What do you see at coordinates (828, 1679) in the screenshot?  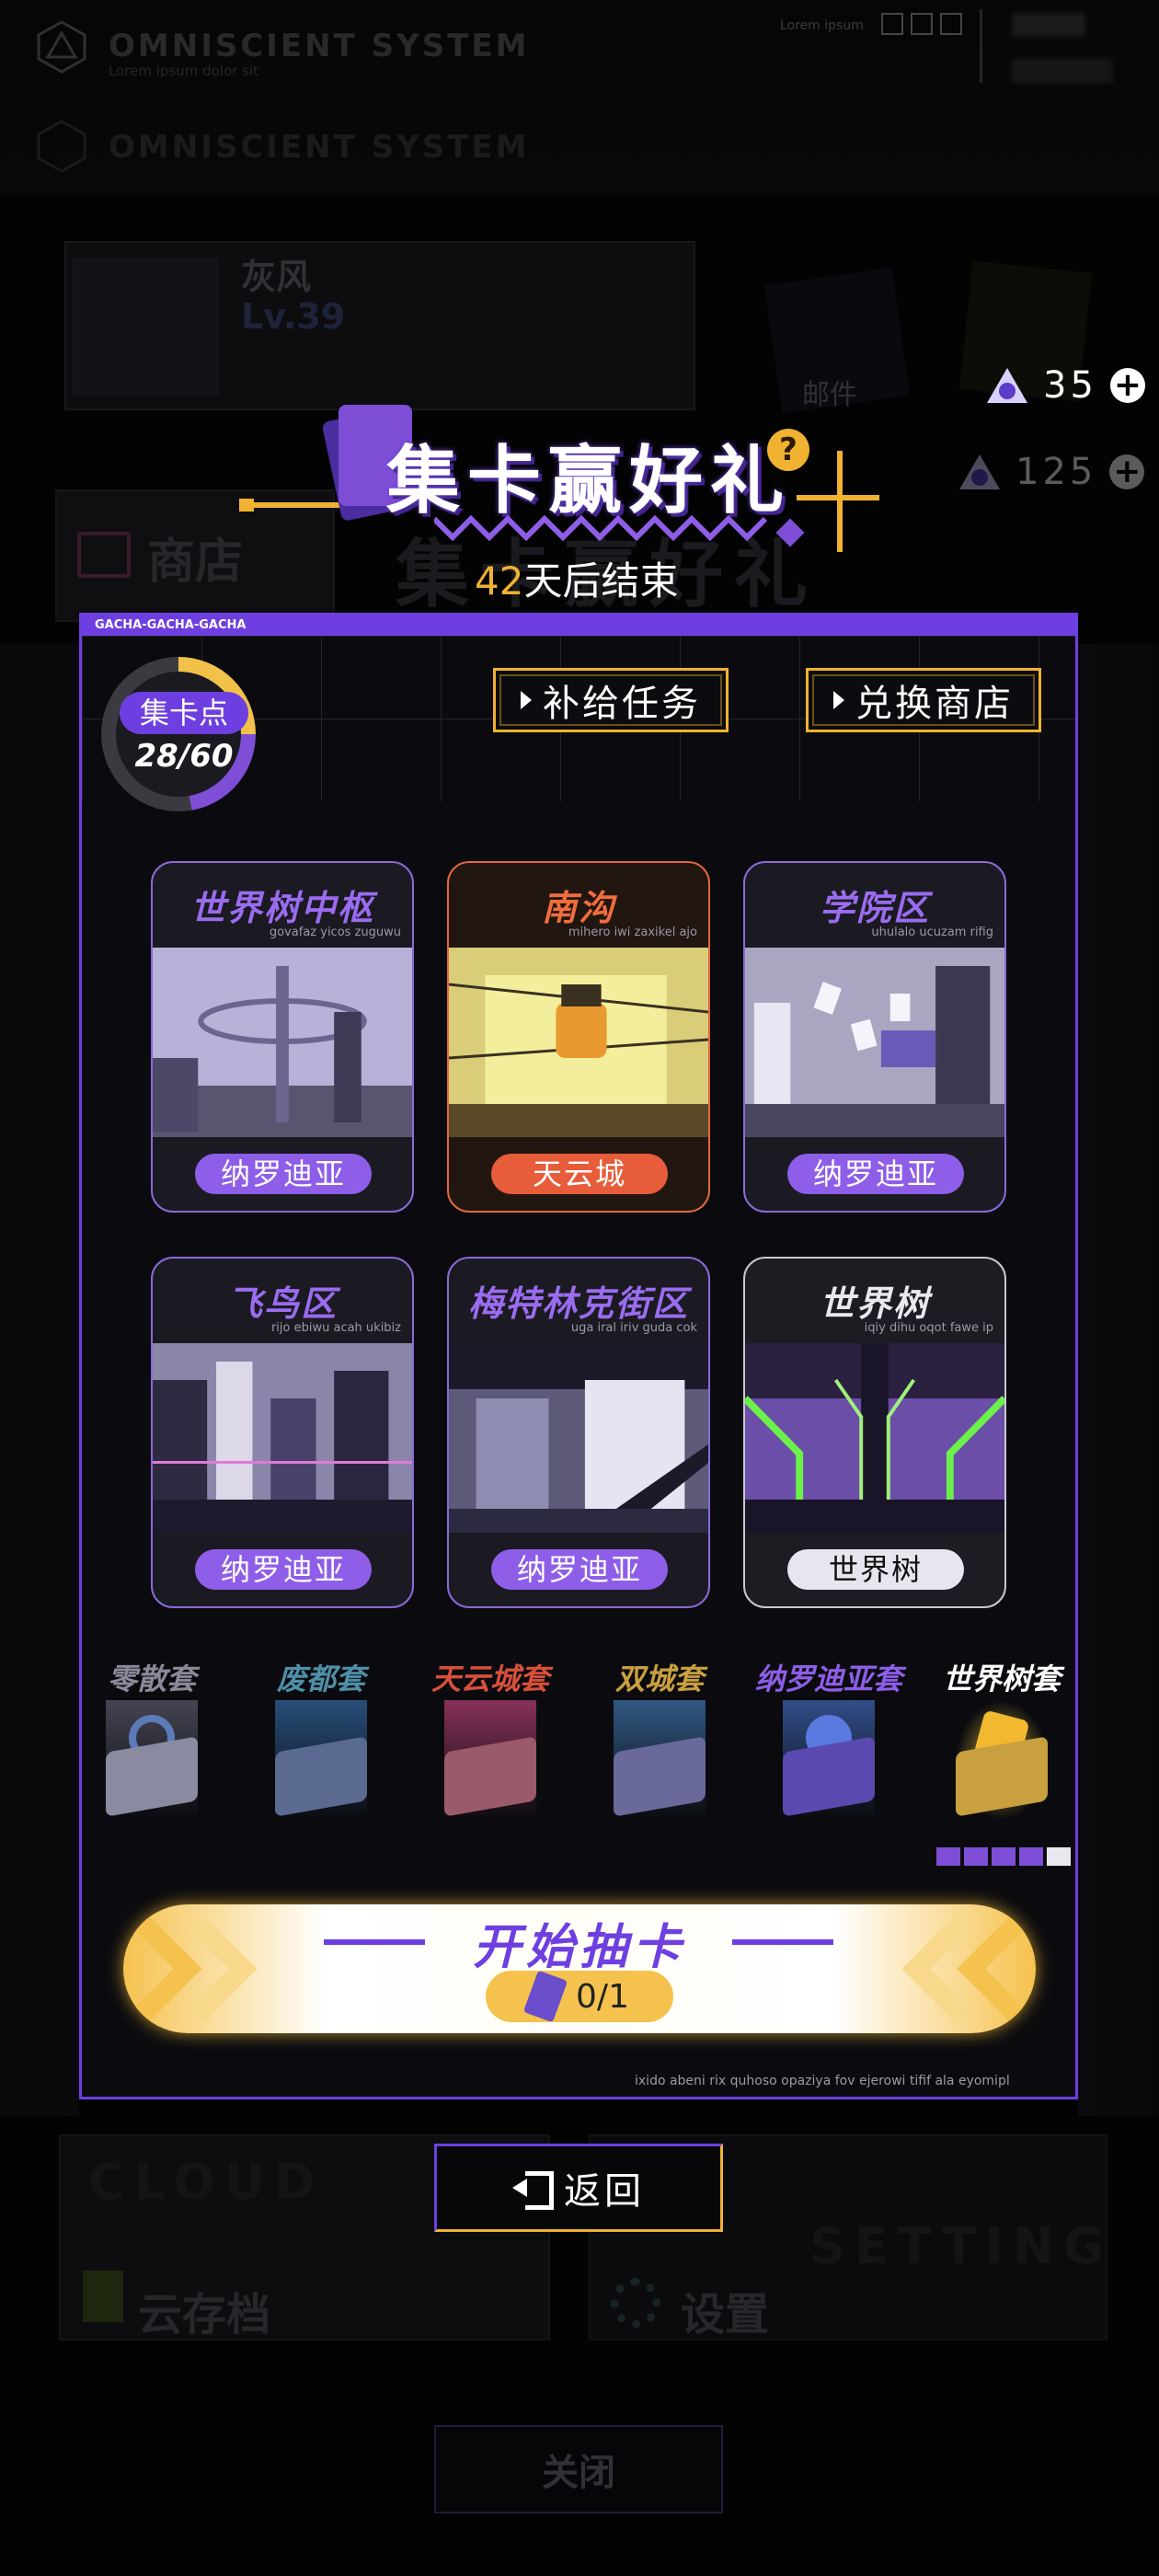 I see `set-name: 纳罗迪亚套` at bounding box center [828, 1679].